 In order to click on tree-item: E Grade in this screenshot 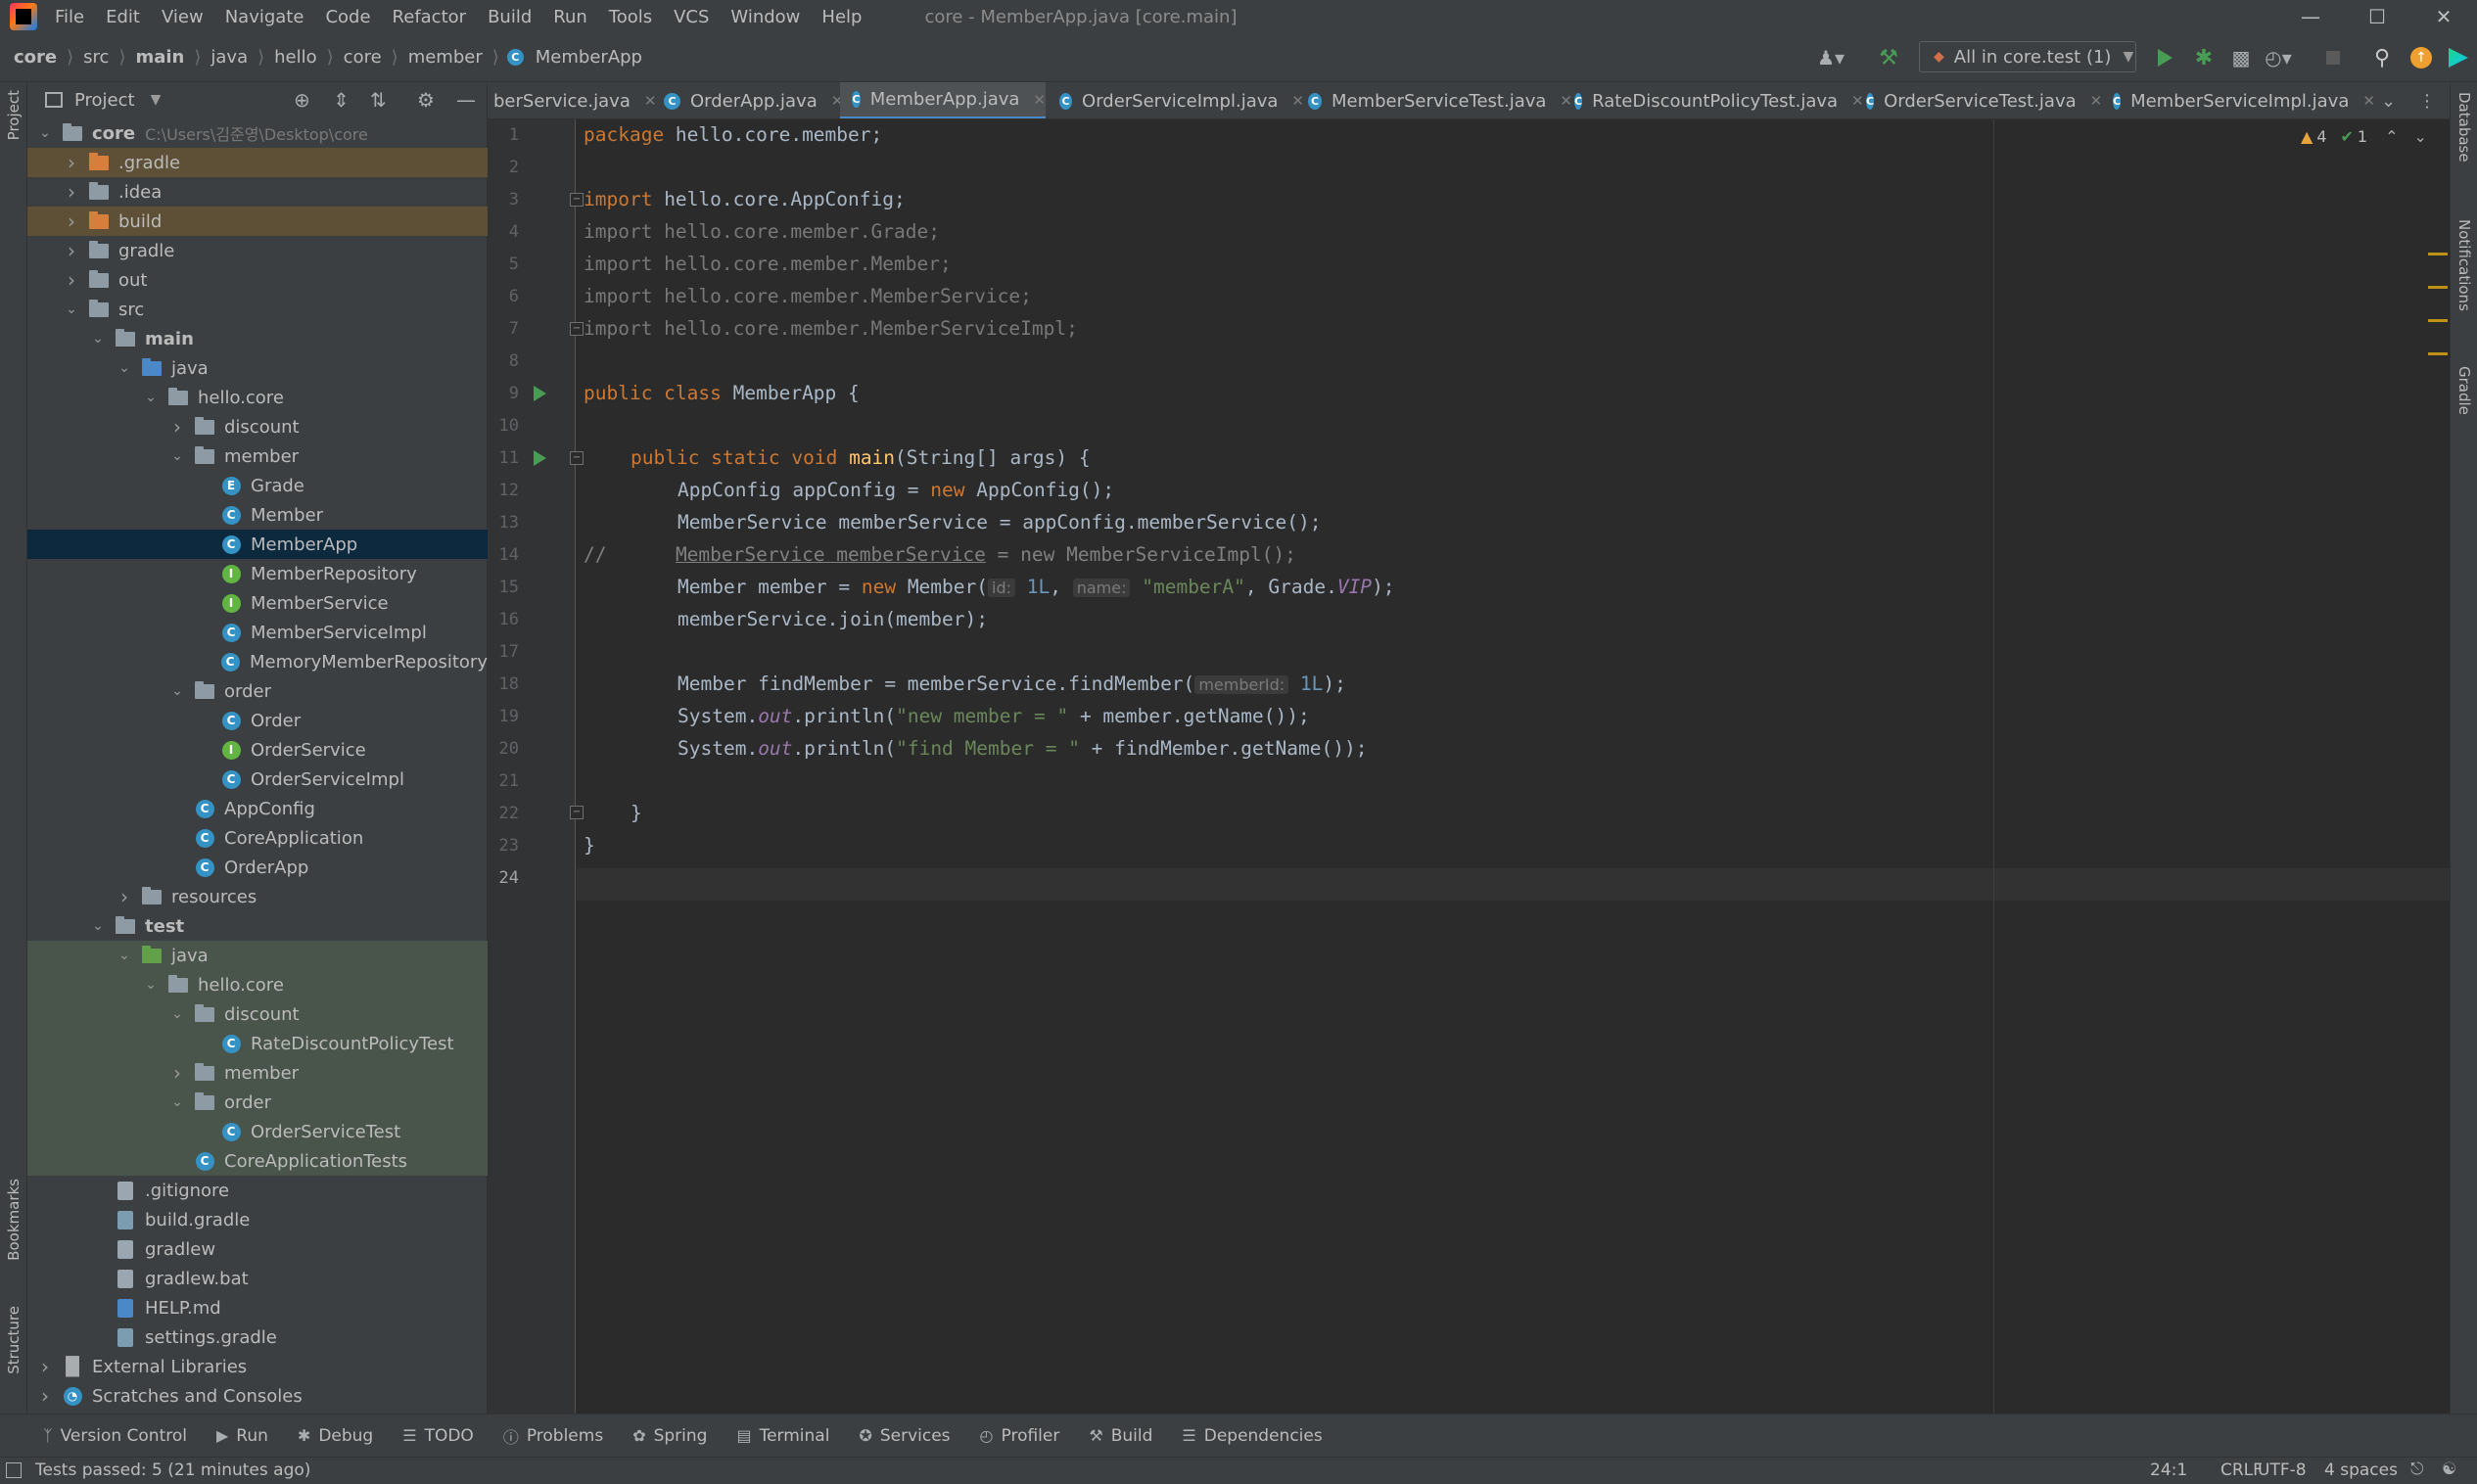, I will do `click(257, 485)`.